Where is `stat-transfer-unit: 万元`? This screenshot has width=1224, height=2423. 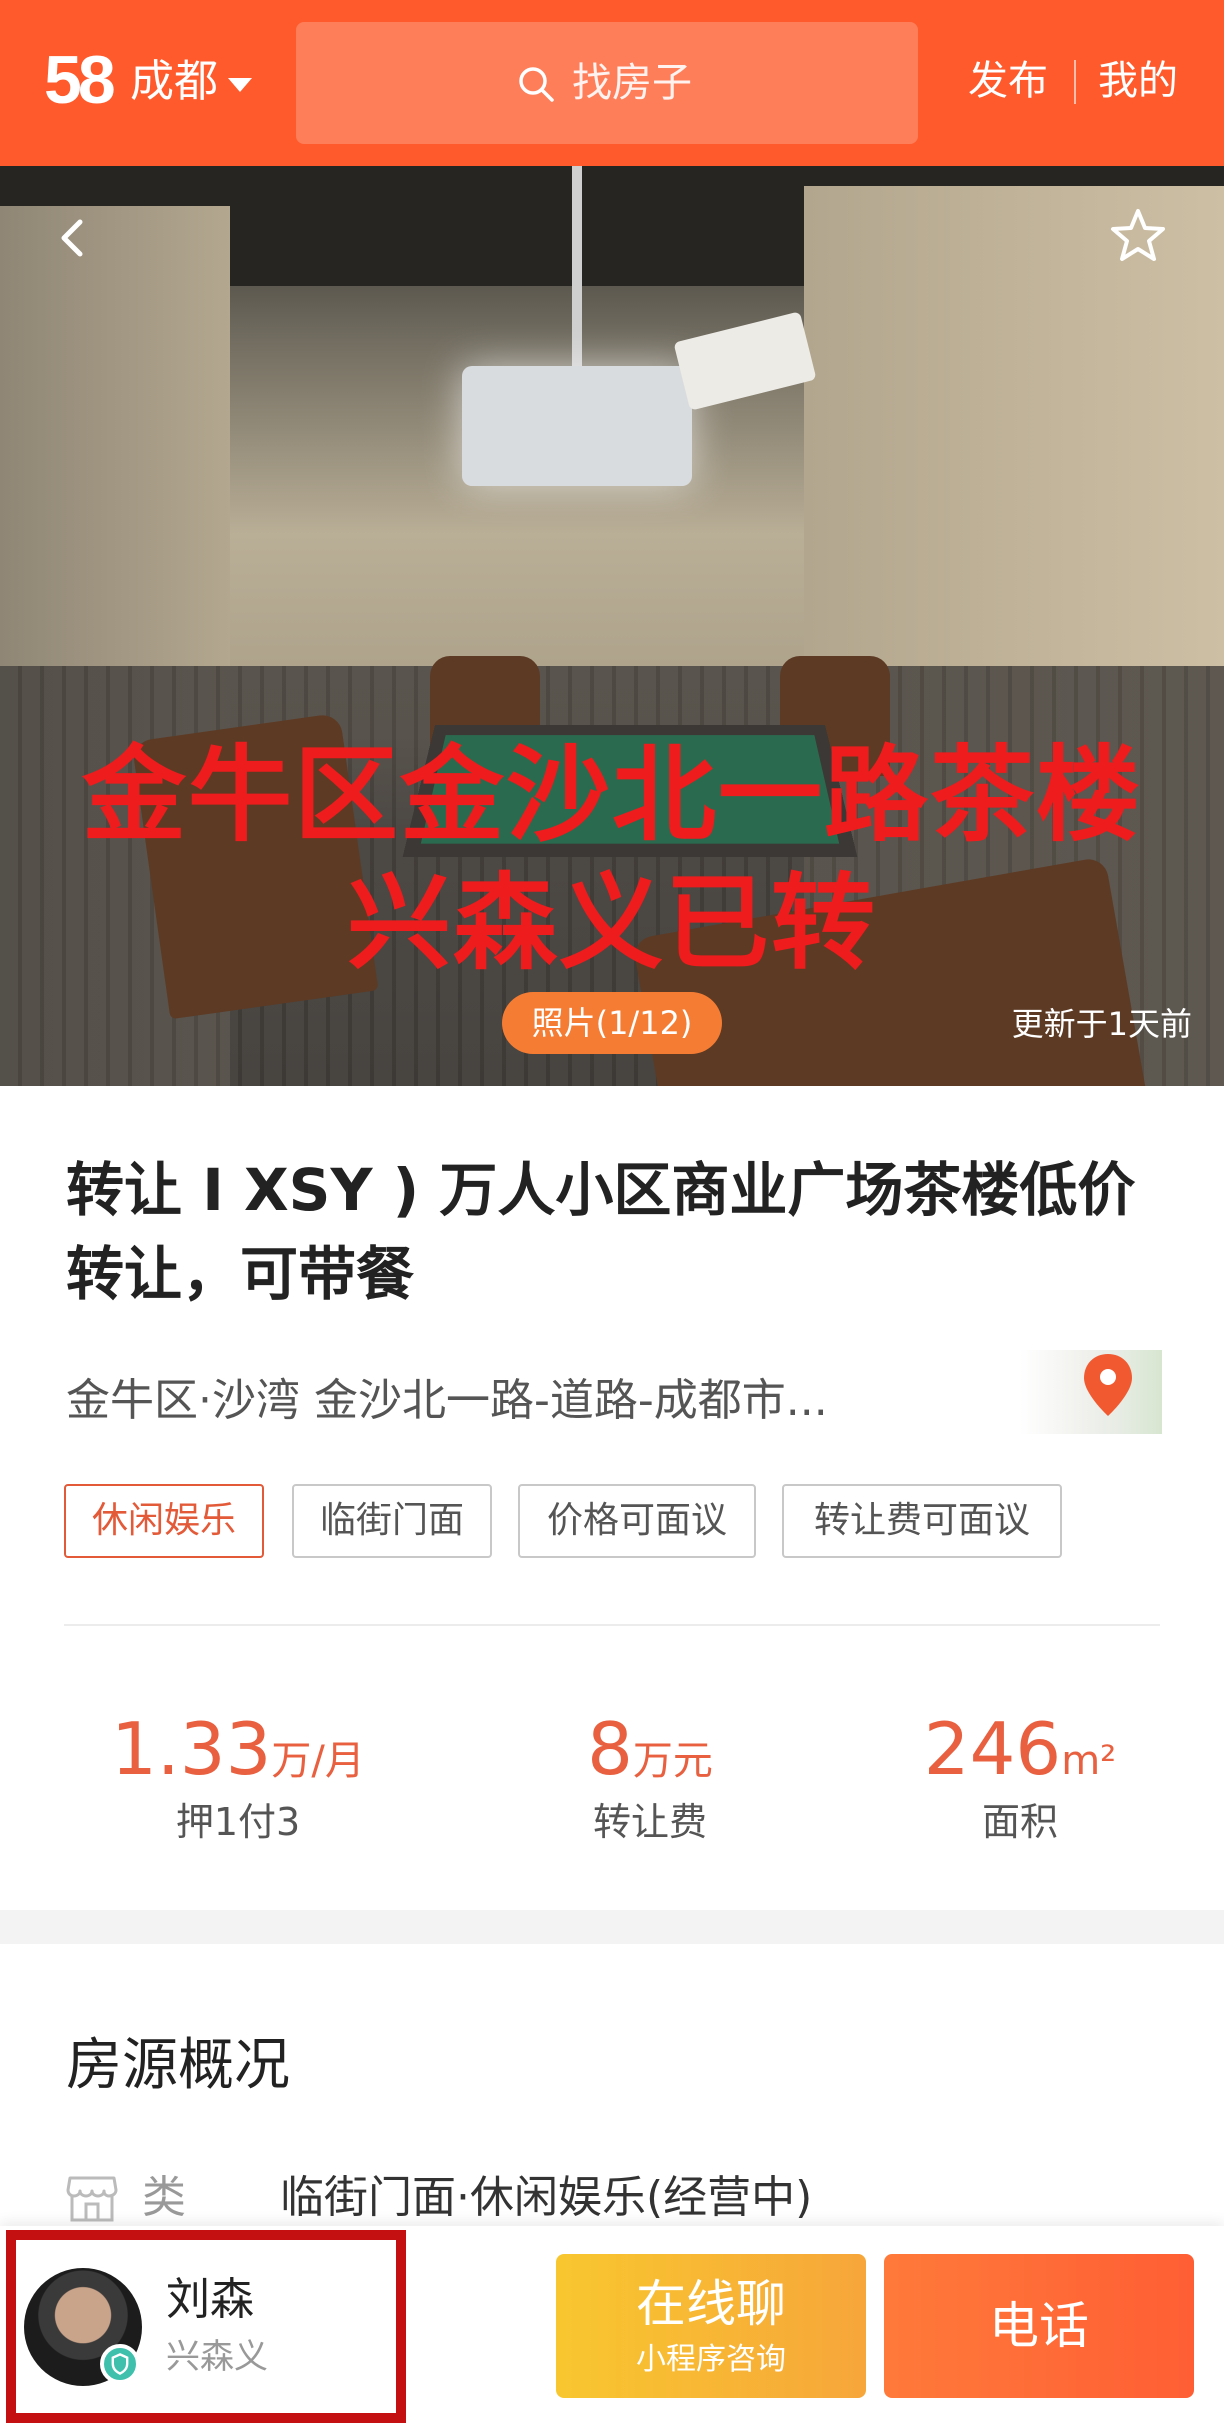
stat-transfer-unit: 万元 is located at coordinates (672, 1761).